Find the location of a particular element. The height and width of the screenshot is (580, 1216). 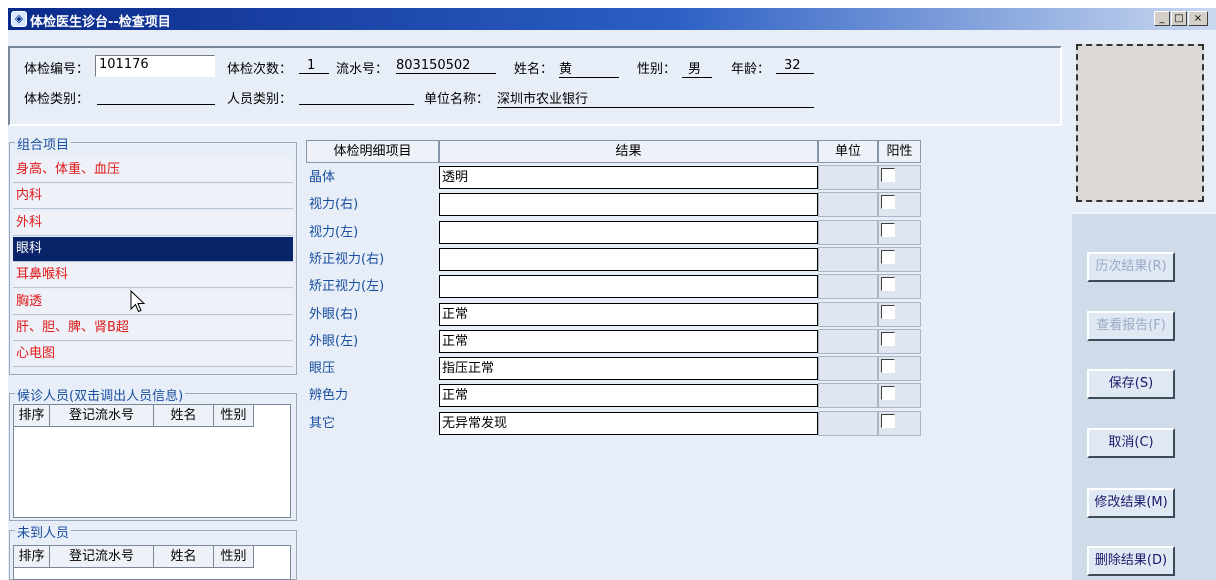

close-button: × is located at coordinates (1198, 18).